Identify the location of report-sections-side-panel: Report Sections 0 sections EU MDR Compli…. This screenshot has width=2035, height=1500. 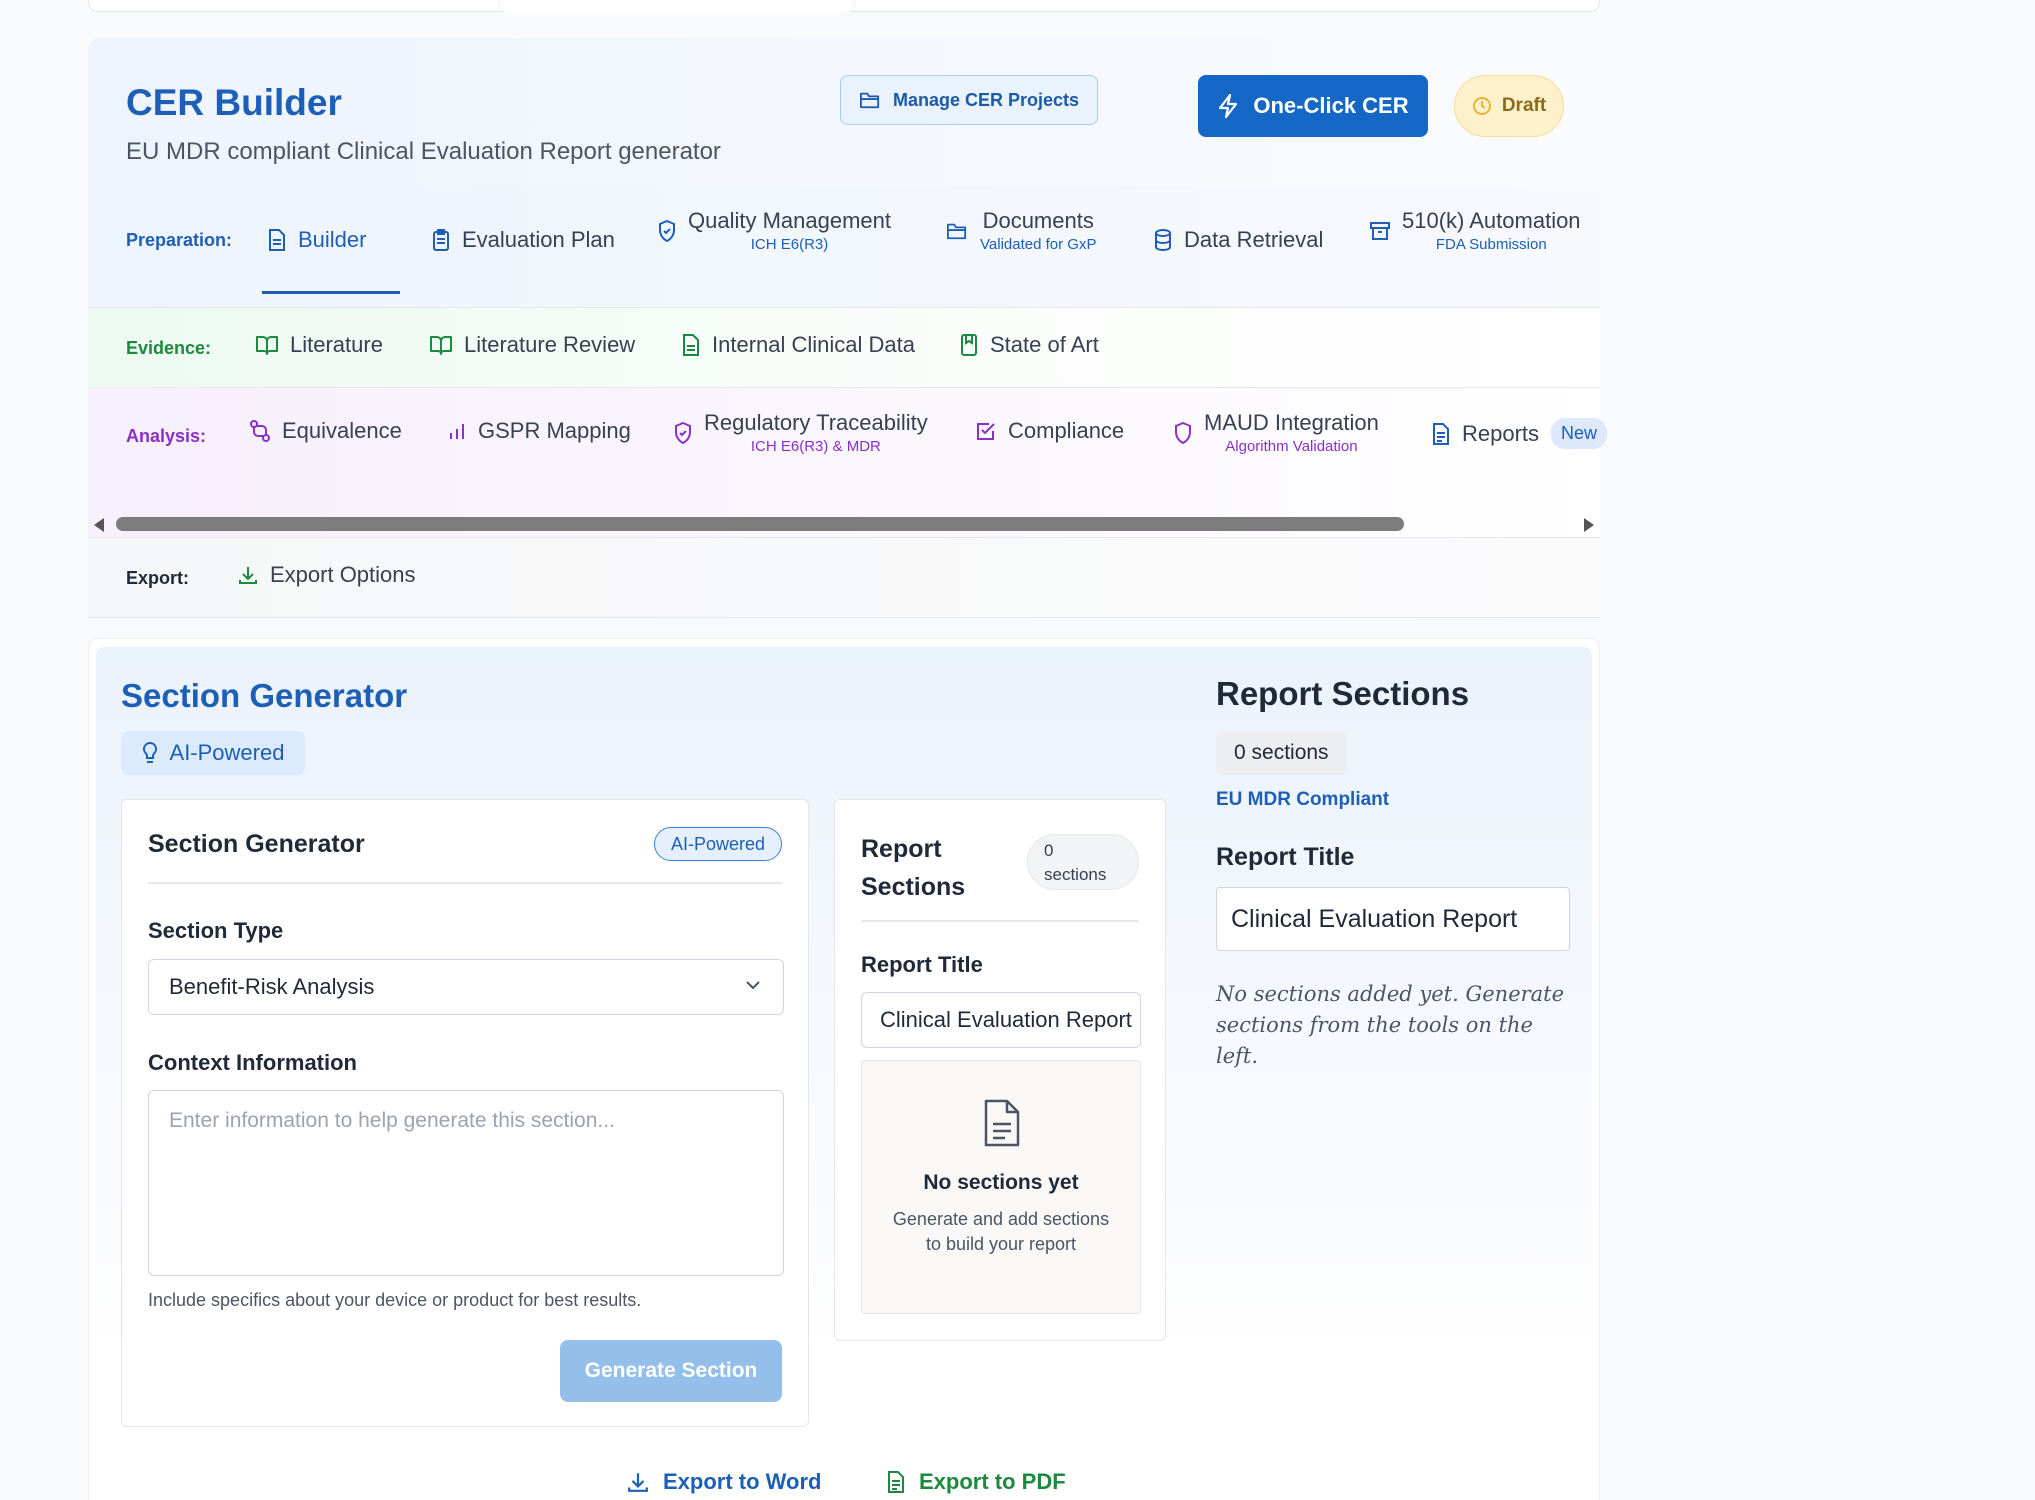
(1406, 989).